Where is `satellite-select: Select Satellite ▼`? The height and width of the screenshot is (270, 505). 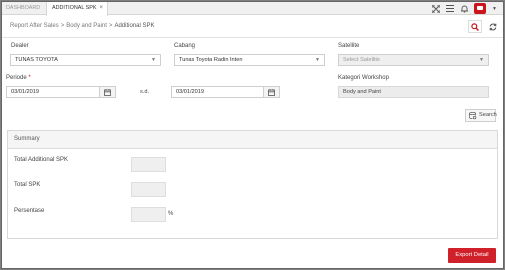
satellite-select: Select Satellite ▼ is located at coordinates (413, 60).